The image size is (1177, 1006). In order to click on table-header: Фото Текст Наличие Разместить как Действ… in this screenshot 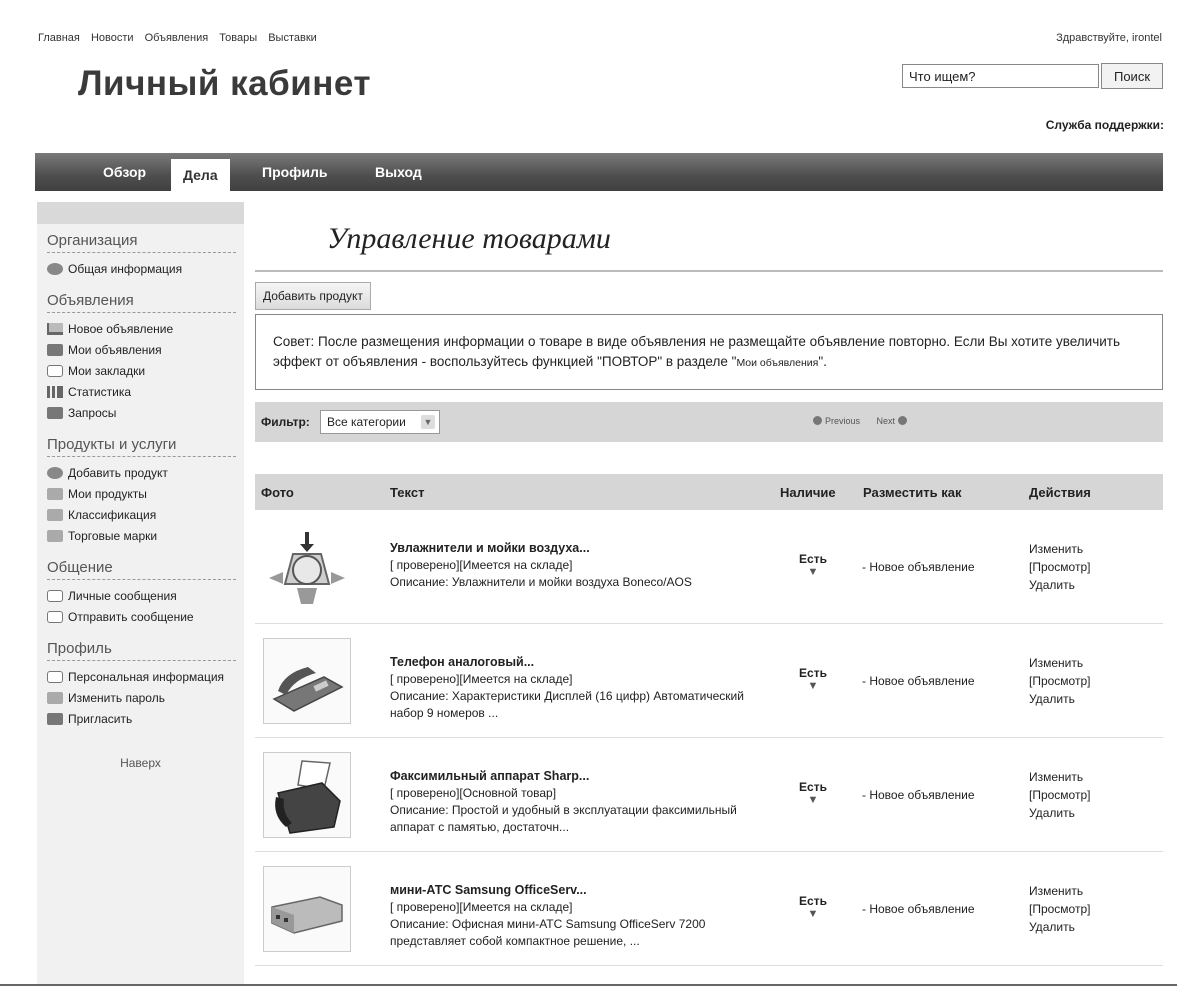, I will do `click(709, 492)`.